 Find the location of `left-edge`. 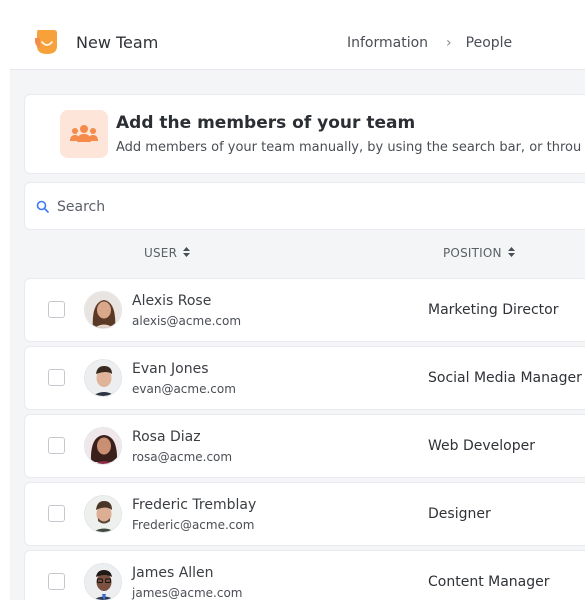

left-edge is located at coordinates (5, 300).